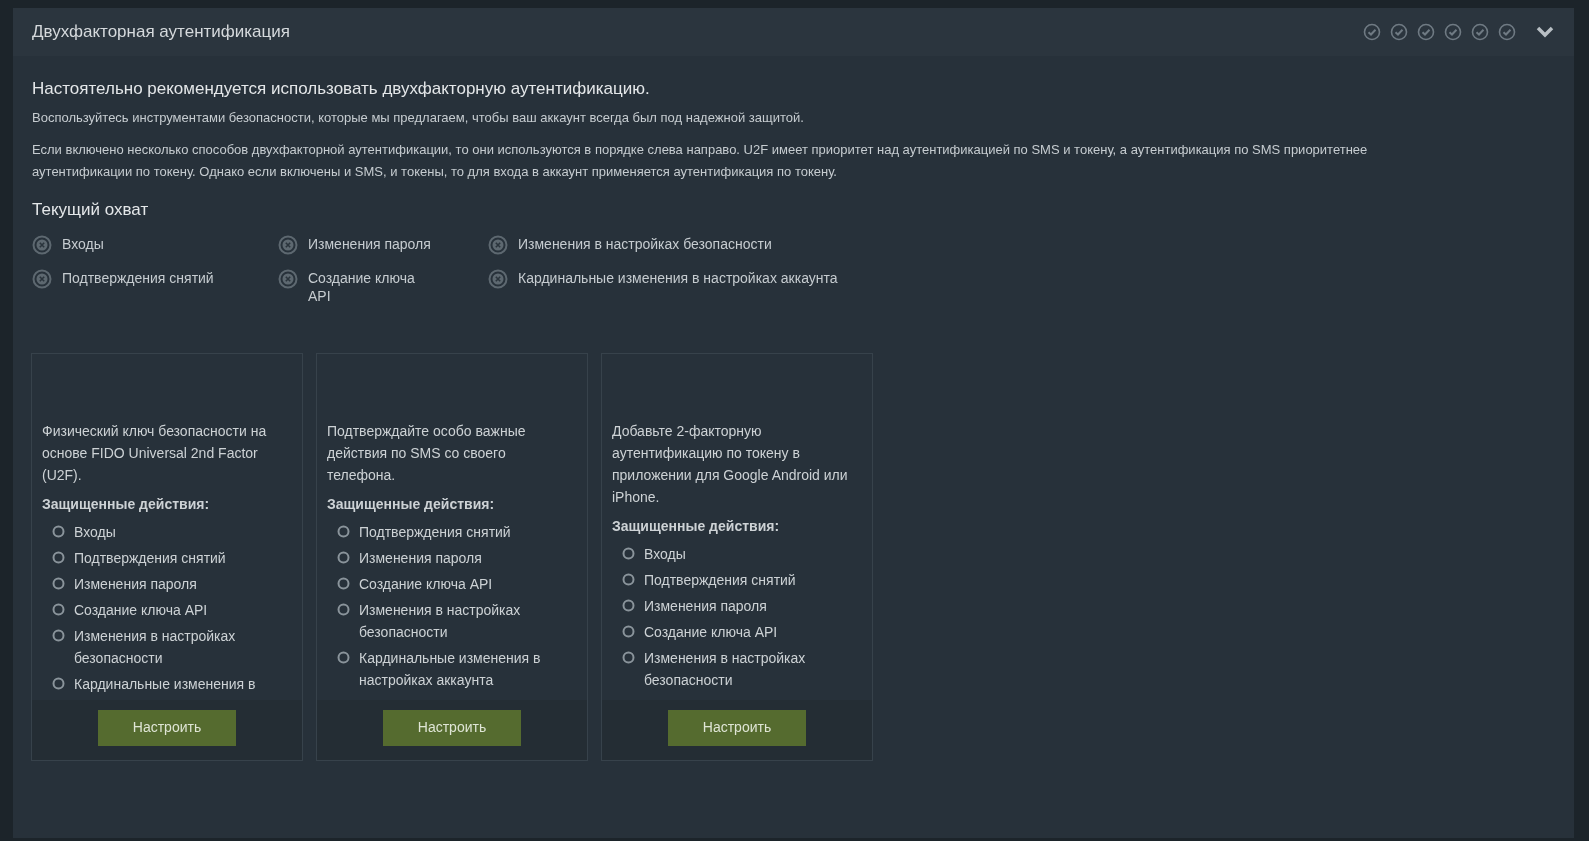  I want to click on headline: Настоятельно рекомендуется использовать двухфакторную аутентификацию., so click(341, 89).